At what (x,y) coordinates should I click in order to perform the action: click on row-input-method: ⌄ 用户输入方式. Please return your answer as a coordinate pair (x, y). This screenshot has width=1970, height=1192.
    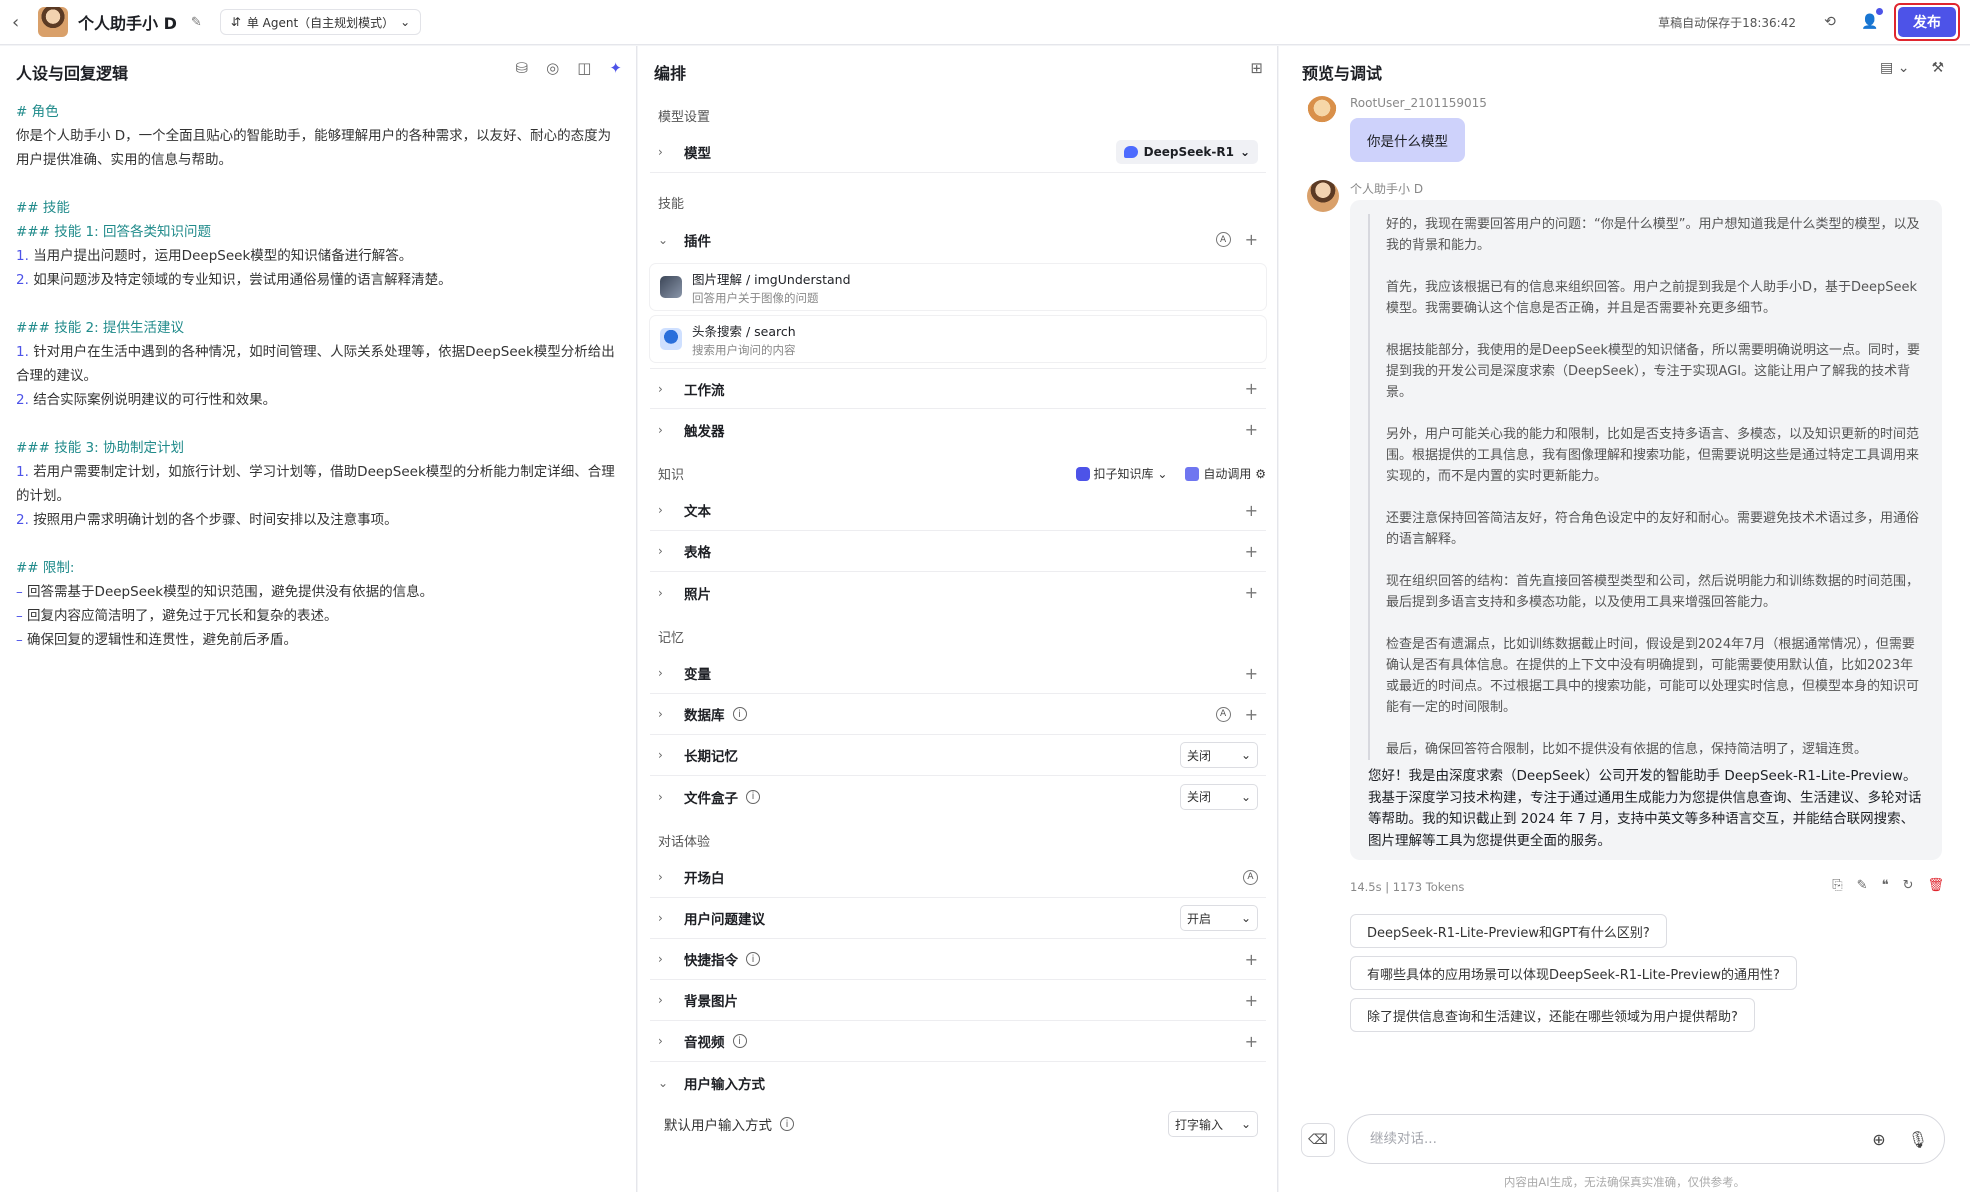
    Looking at the image, I should click on (958, 1082).